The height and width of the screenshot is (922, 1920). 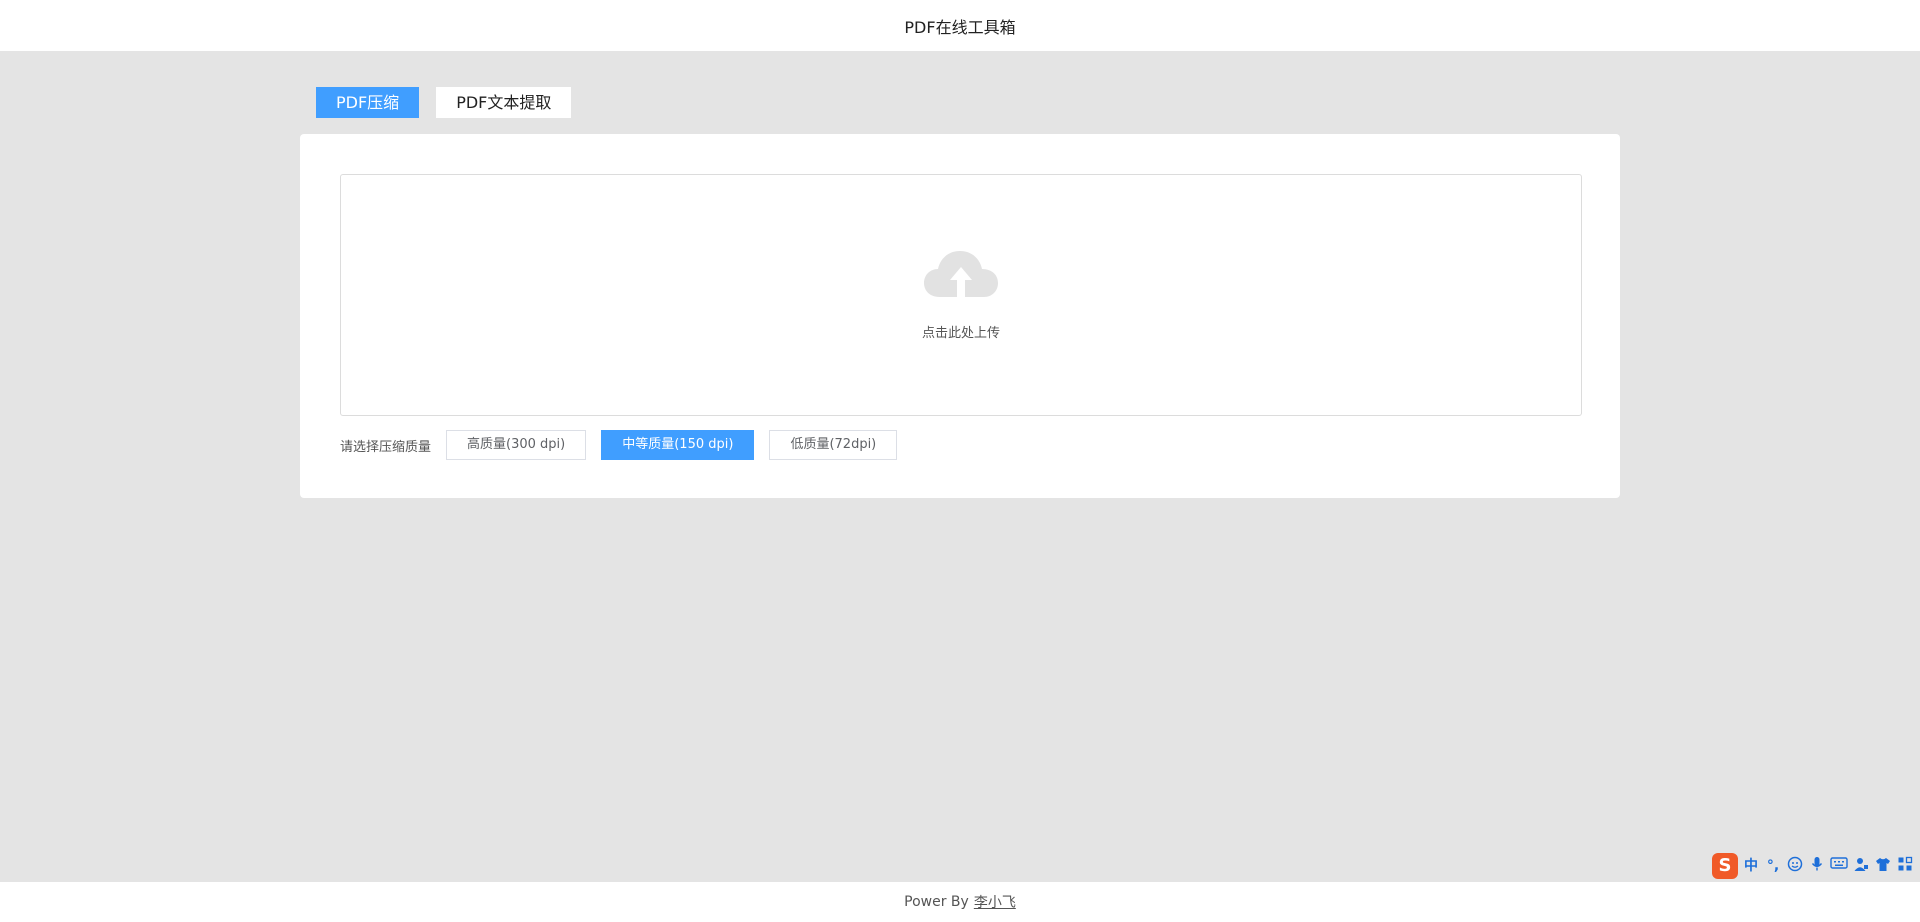 What do you see at coordinates (1773, 866) in the screenshot?
I see `ime-punctuation-toggle: °,` at bounding box center [1773, 866].